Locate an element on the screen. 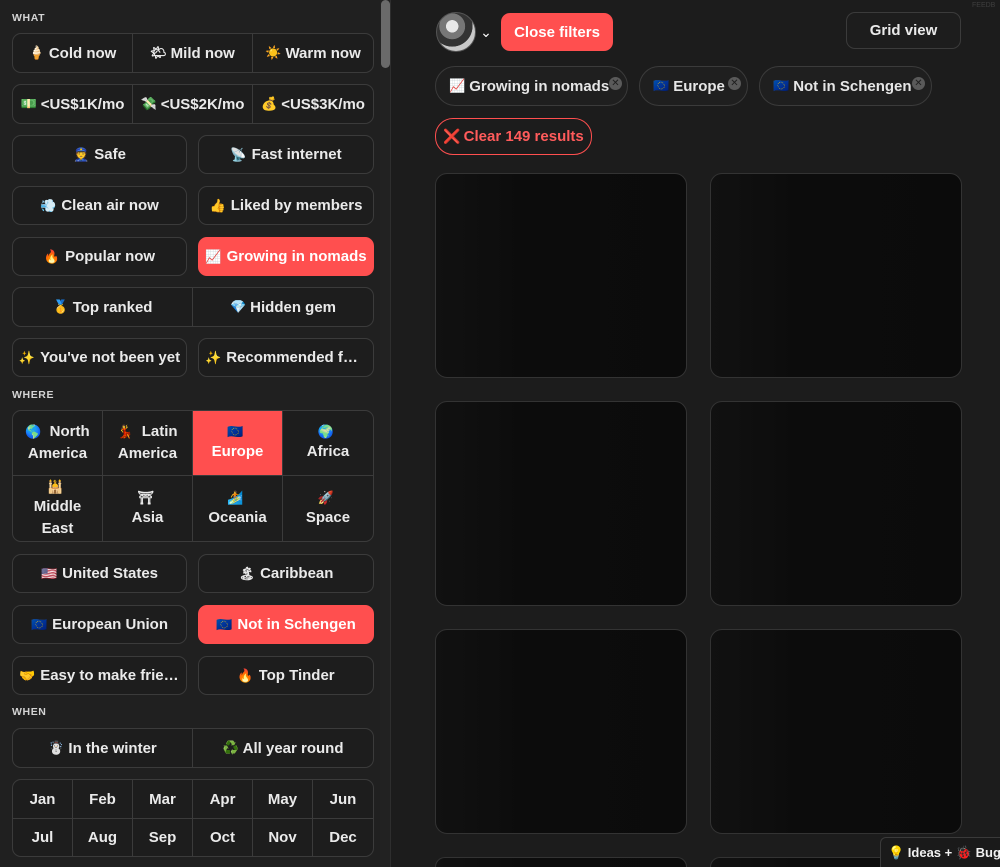 This screenshot has width=1000, height=867. mosque-icon: 🕌 is located at coordinates (55, 486).